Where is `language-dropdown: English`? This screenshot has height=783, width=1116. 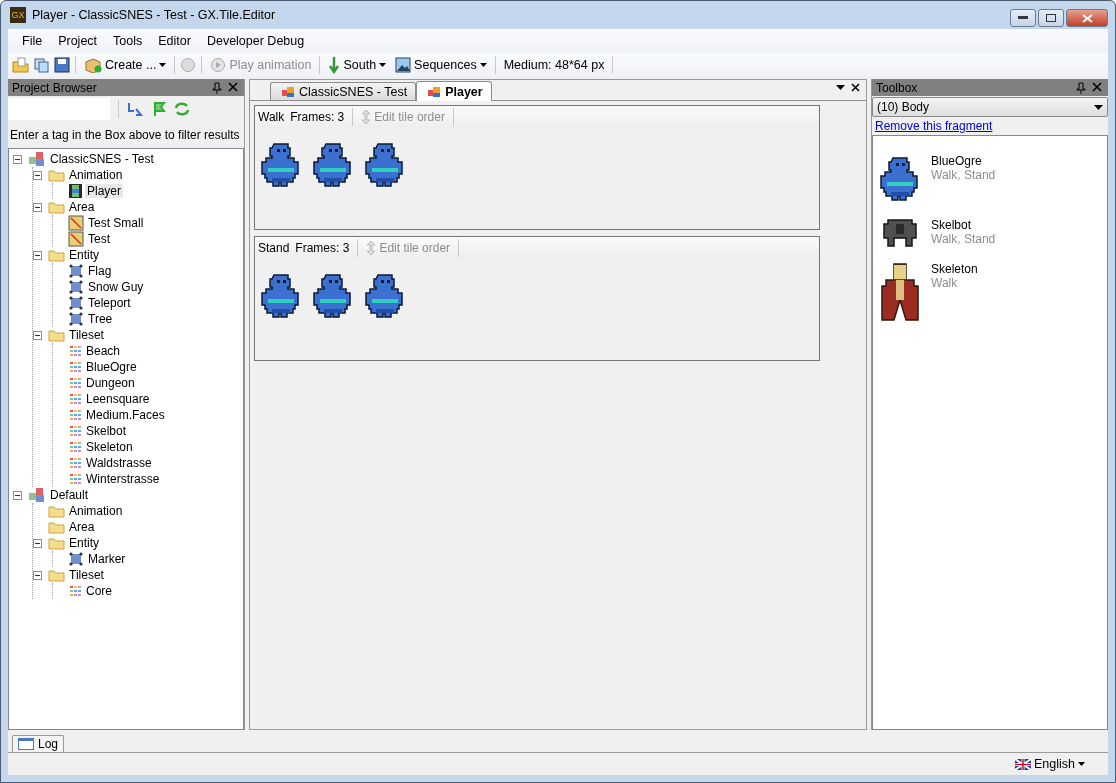 language-dropdown: English is located at coordinates (1050, 764).